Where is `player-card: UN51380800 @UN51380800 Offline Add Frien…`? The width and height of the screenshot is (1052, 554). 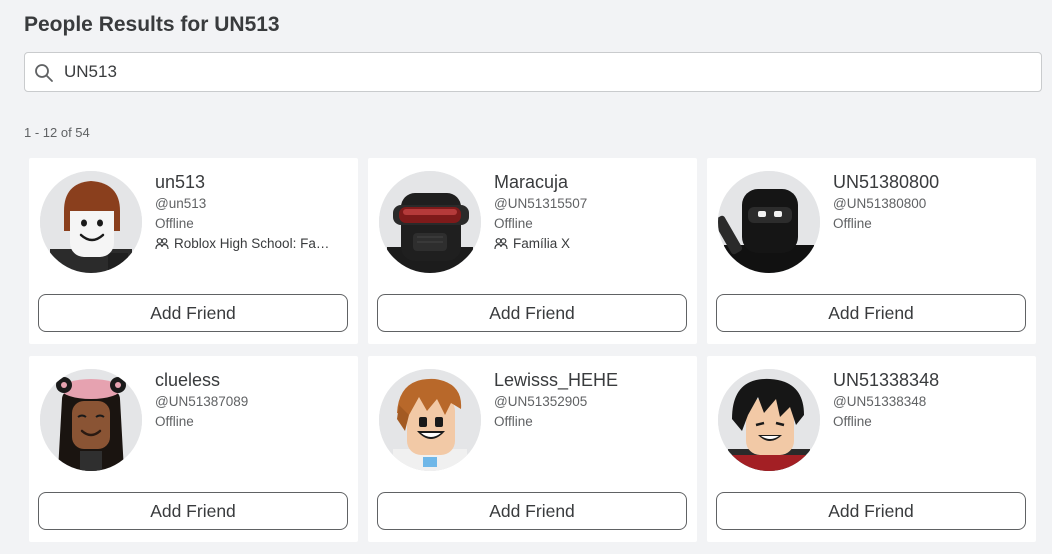 player-card: UN51380800 @UN51380800 Offline Add Frien… is located at coordinates (871, 251).